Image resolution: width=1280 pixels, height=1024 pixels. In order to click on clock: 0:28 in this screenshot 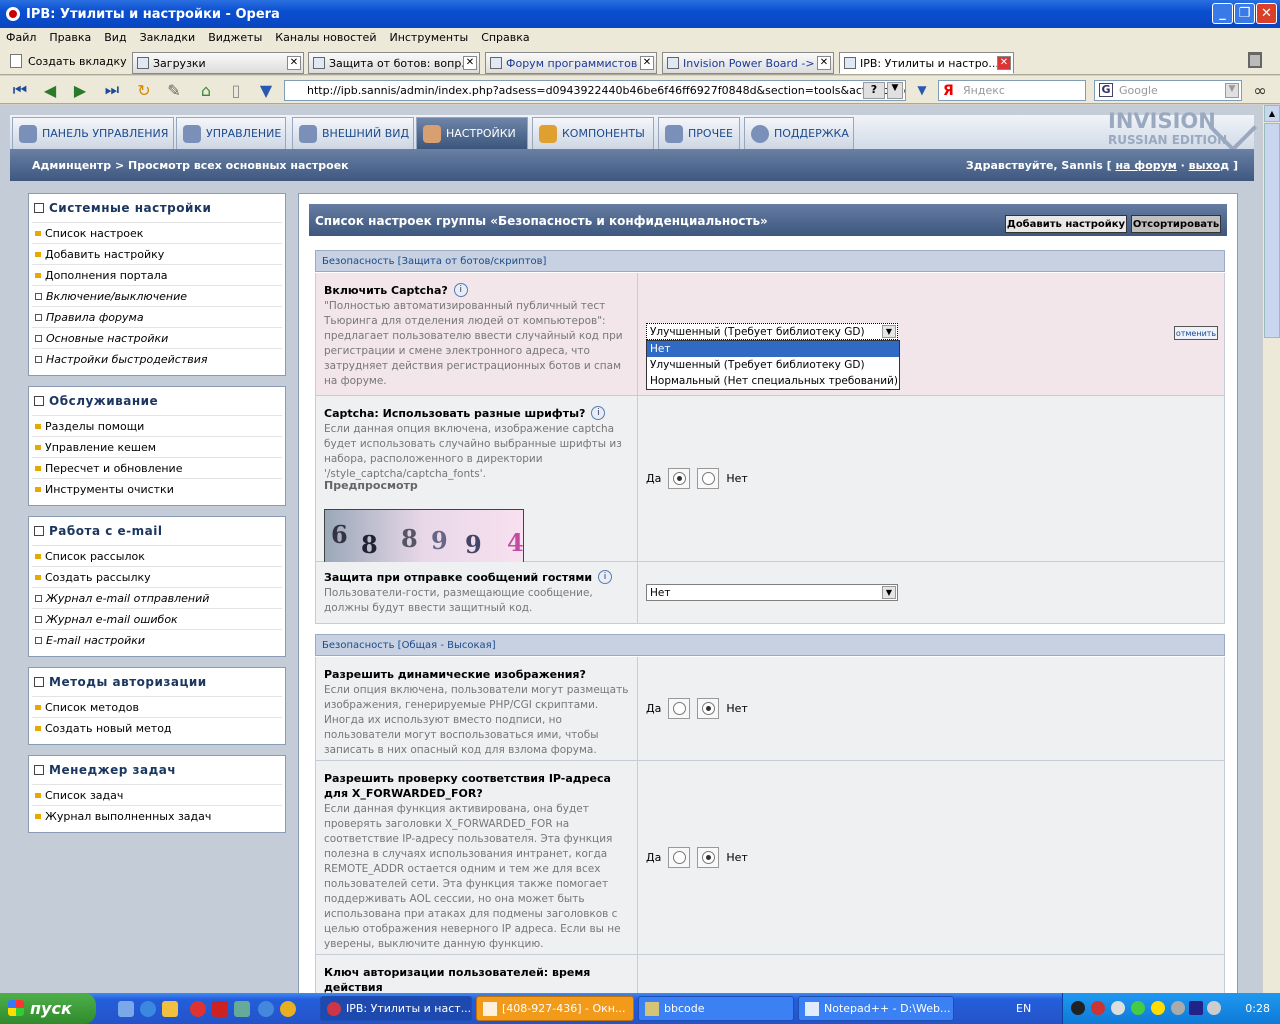, I will do `click(1257, 1008)`.